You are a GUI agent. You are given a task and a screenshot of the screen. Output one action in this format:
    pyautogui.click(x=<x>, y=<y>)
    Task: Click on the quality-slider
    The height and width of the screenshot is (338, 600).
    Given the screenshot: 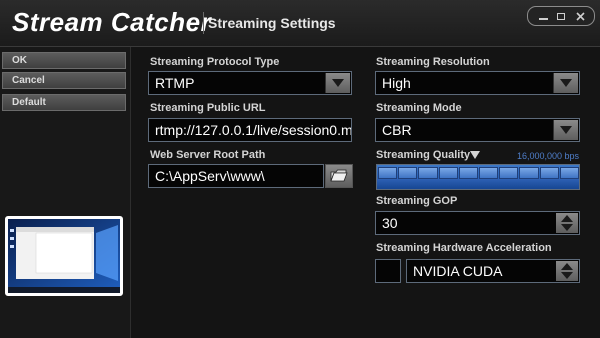 What is the action you would take?
    pyautogui.click(x=478, y=177)
    